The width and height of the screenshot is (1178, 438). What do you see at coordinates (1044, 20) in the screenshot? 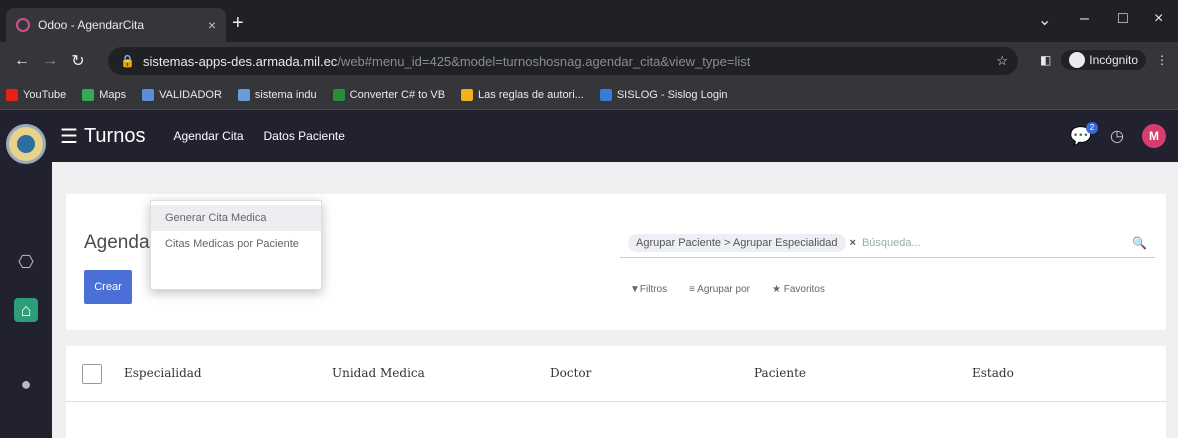
I see `tab-search-icon: ⌄` at bounding box center [1044, 20].